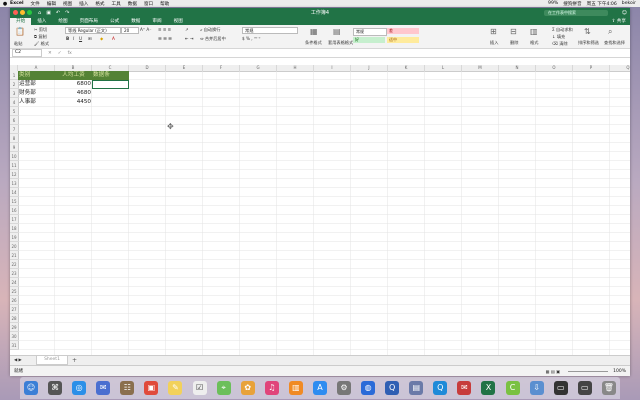 Image resolution: width=640 pixels, height=400 pixels. What do you see at coordinates (31, 388) in the screenshot?
I see `finder-icon: ☺` at bounding box center [31, 388].